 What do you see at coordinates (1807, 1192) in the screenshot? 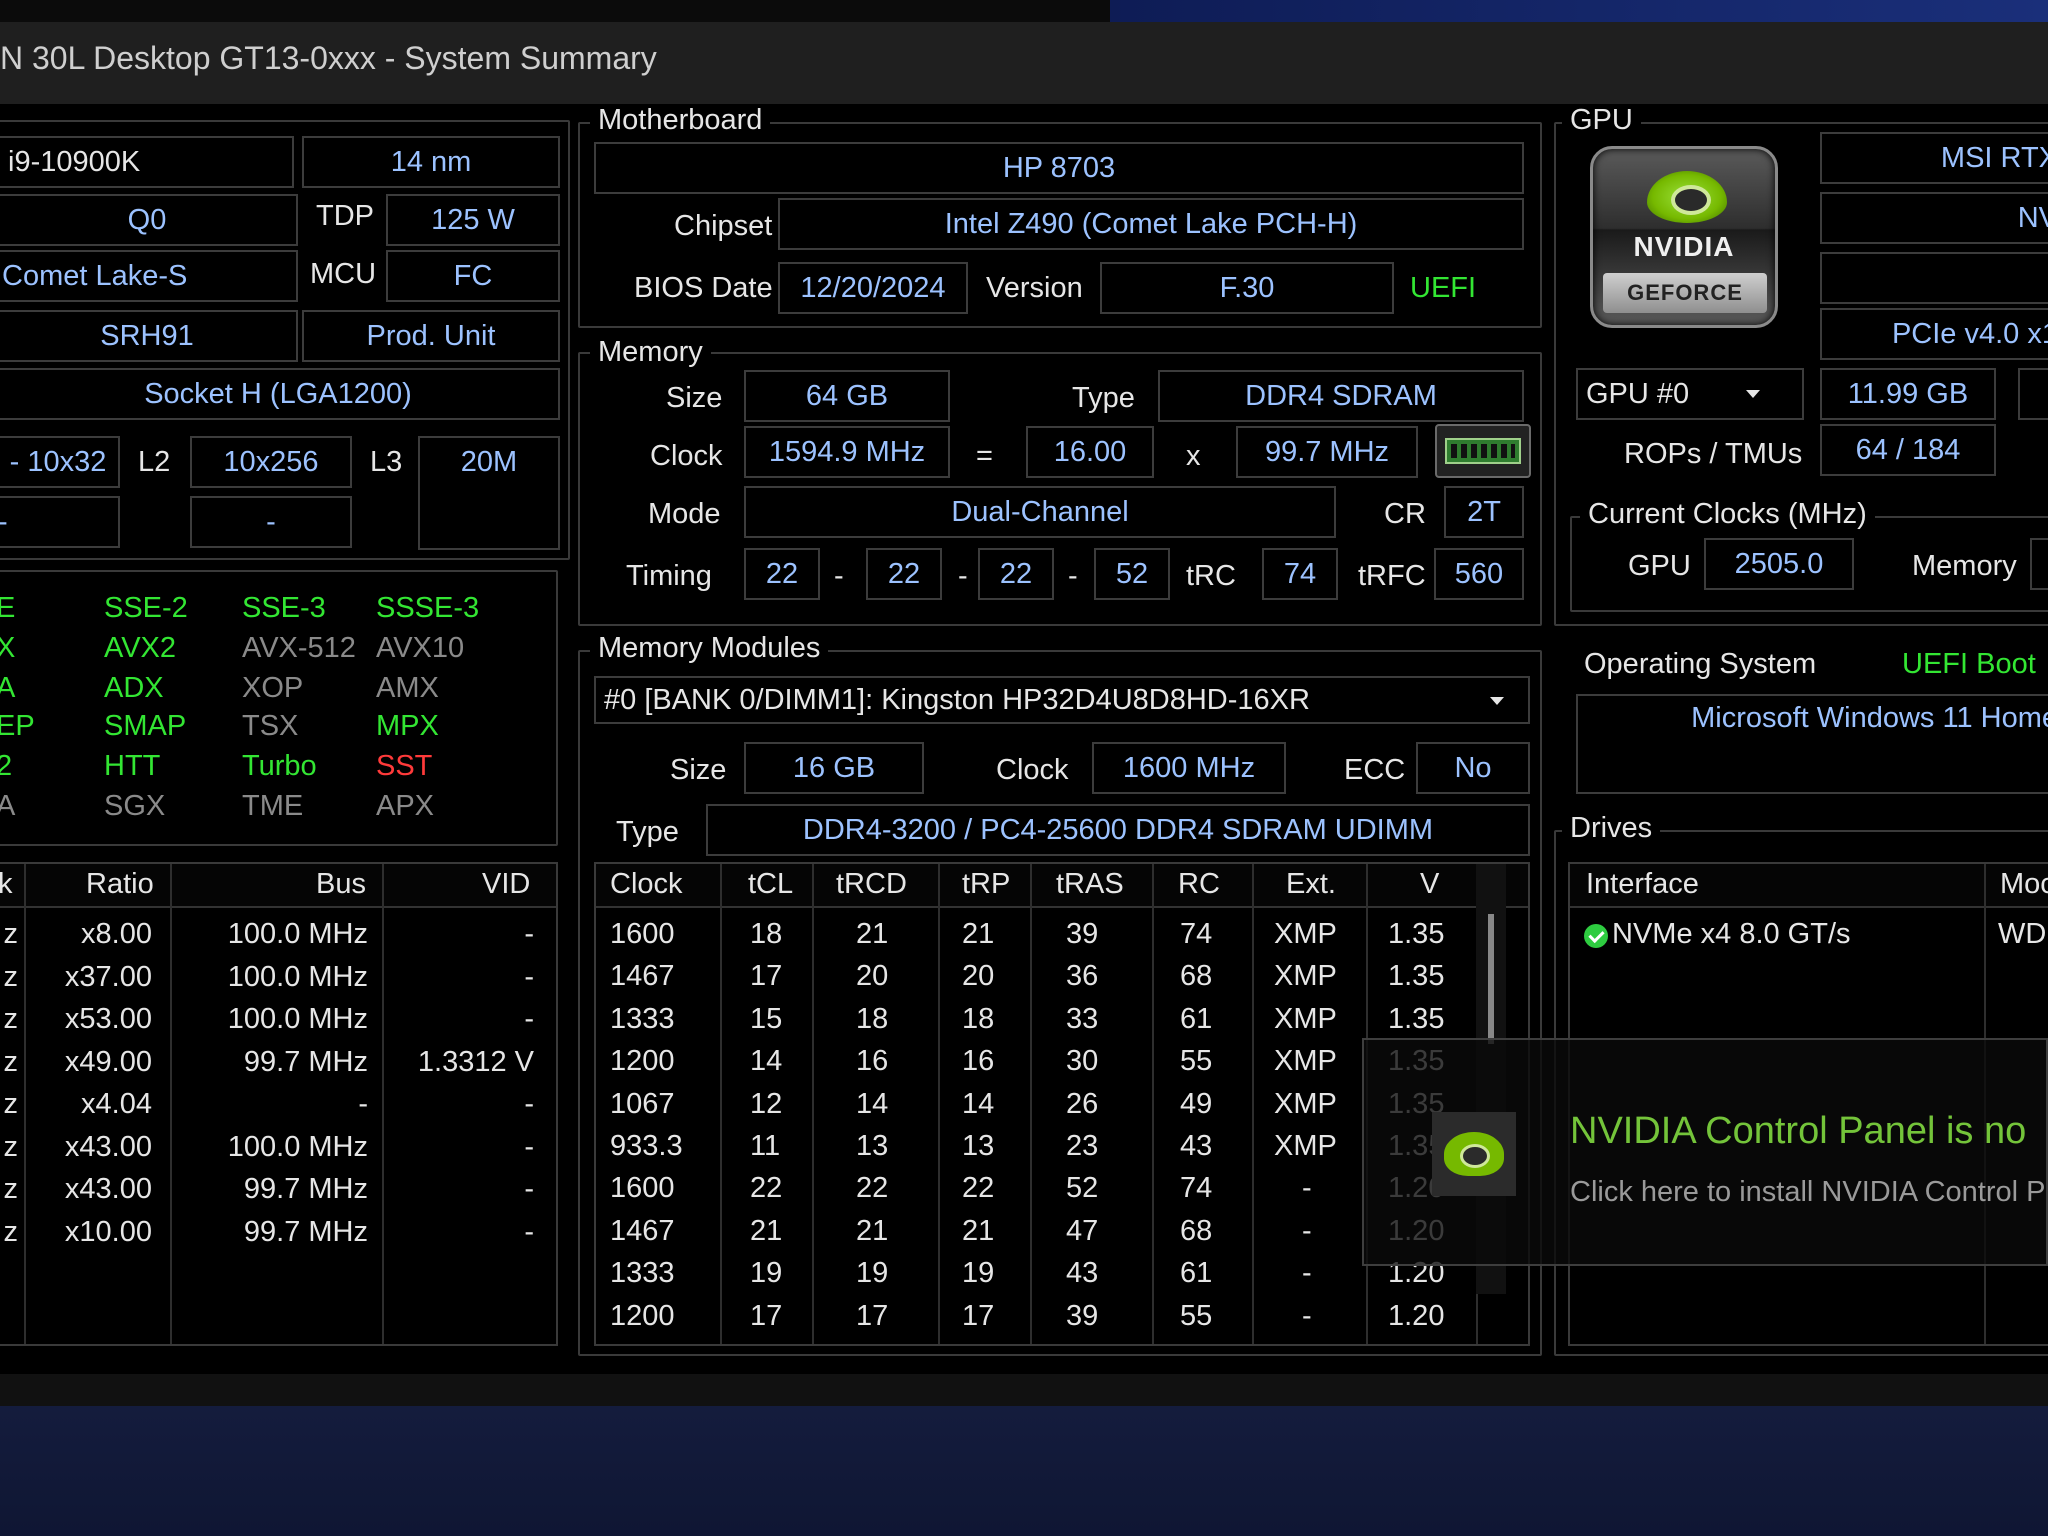
I see `toast-body: Click here to install NVIDIA Control P` at bounding box center [1807, 1192].